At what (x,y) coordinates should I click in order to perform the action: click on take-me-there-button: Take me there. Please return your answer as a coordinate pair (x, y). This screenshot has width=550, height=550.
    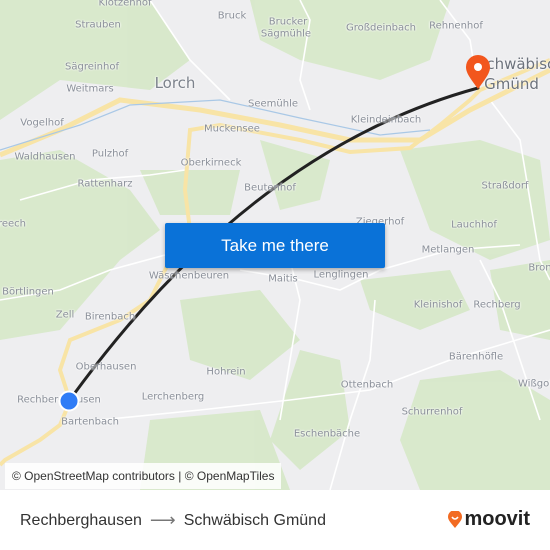
    Looking at the image, I should click on (275, 245).